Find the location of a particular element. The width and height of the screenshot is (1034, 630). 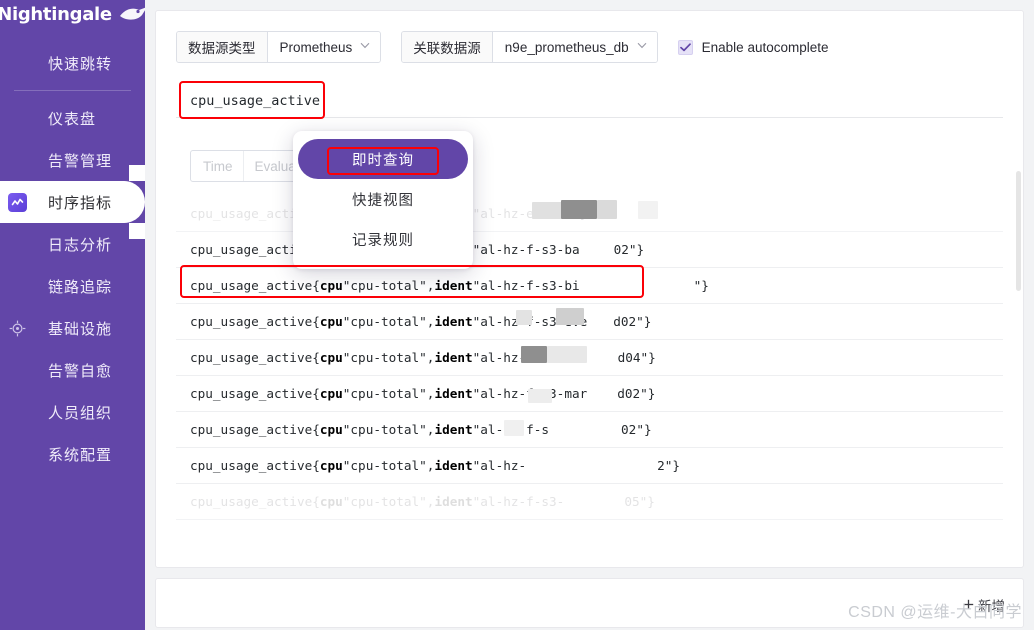

add-button: 新增 is located at coordinates (984, 605).